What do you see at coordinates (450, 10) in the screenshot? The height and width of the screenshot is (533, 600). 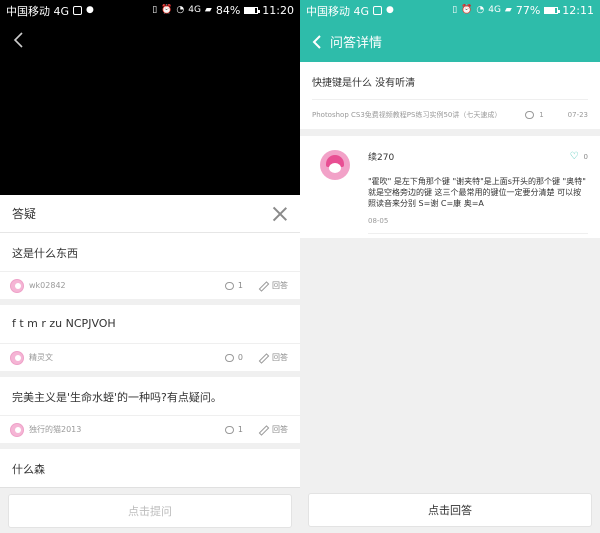 I see `status-bar: 中国移动 4G ● ▯ ⏰ ◔ 4G ▰ 77% 12:11` at bounding box center [450, 10].